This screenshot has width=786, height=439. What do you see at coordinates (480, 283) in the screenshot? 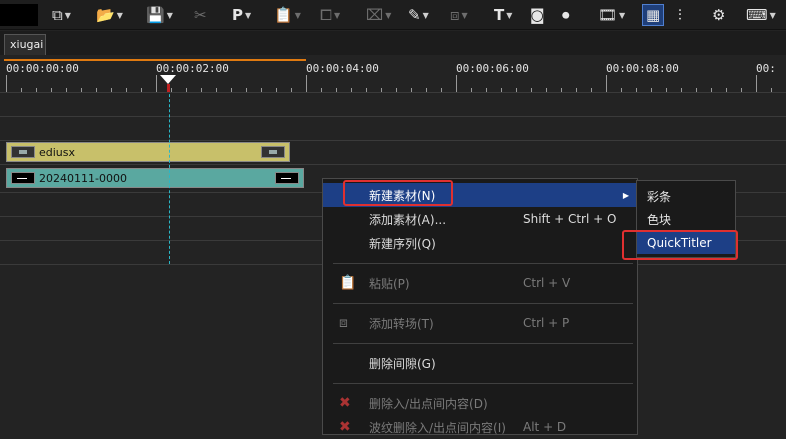
I see `menu-item-paste: 📋 粘贴(P) Ctrl + V` at bounding box center [480, 283].